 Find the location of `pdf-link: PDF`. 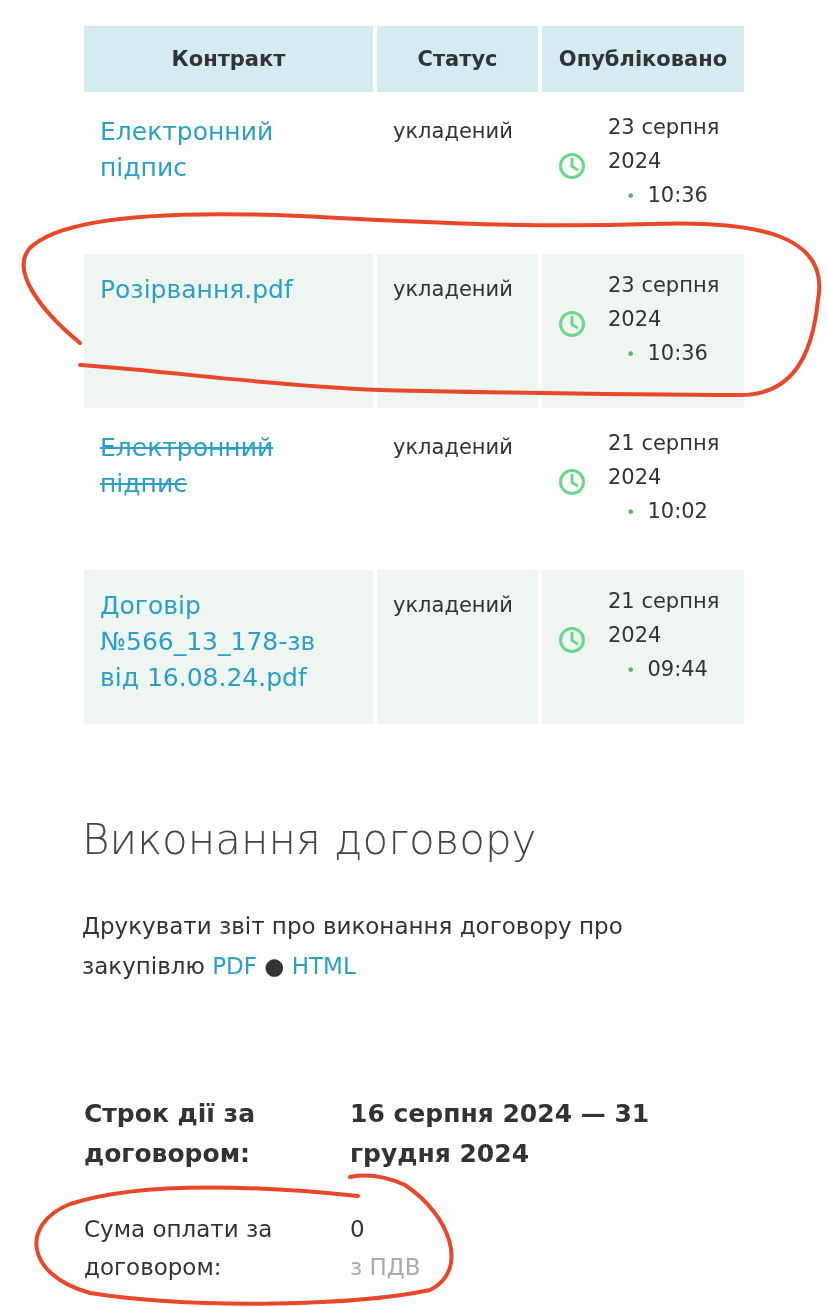

pdf-link: PDF is located at coordinates (234, 966).